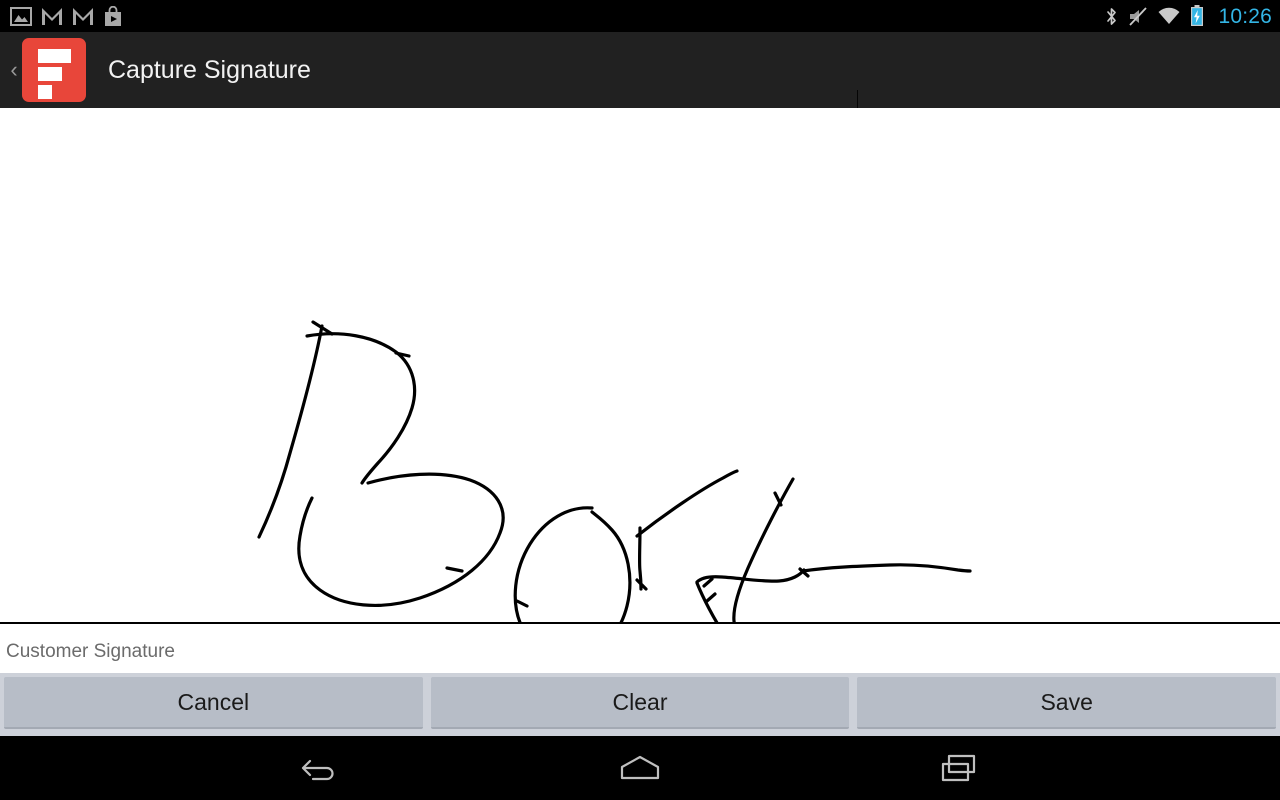 This screenshot has height=800, width=1280. What do you see at coordinates (50, 74) in the screenshot?
I see `logo-bar-middle` at bounding box center [50, 74].